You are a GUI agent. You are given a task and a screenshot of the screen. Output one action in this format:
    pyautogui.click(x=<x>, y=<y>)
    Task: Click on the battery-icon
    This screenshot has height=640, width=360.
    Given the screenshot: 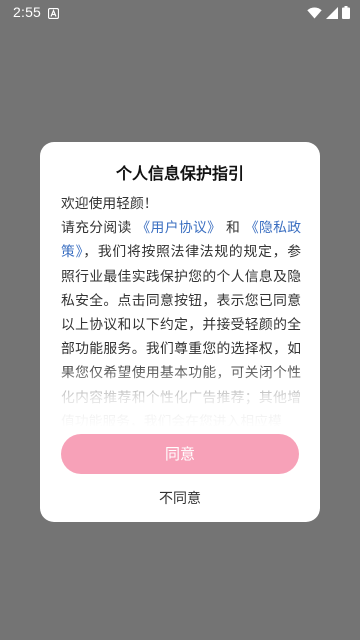 What is the action you would take?
    pyautogui.click(x=346, y=15)
    